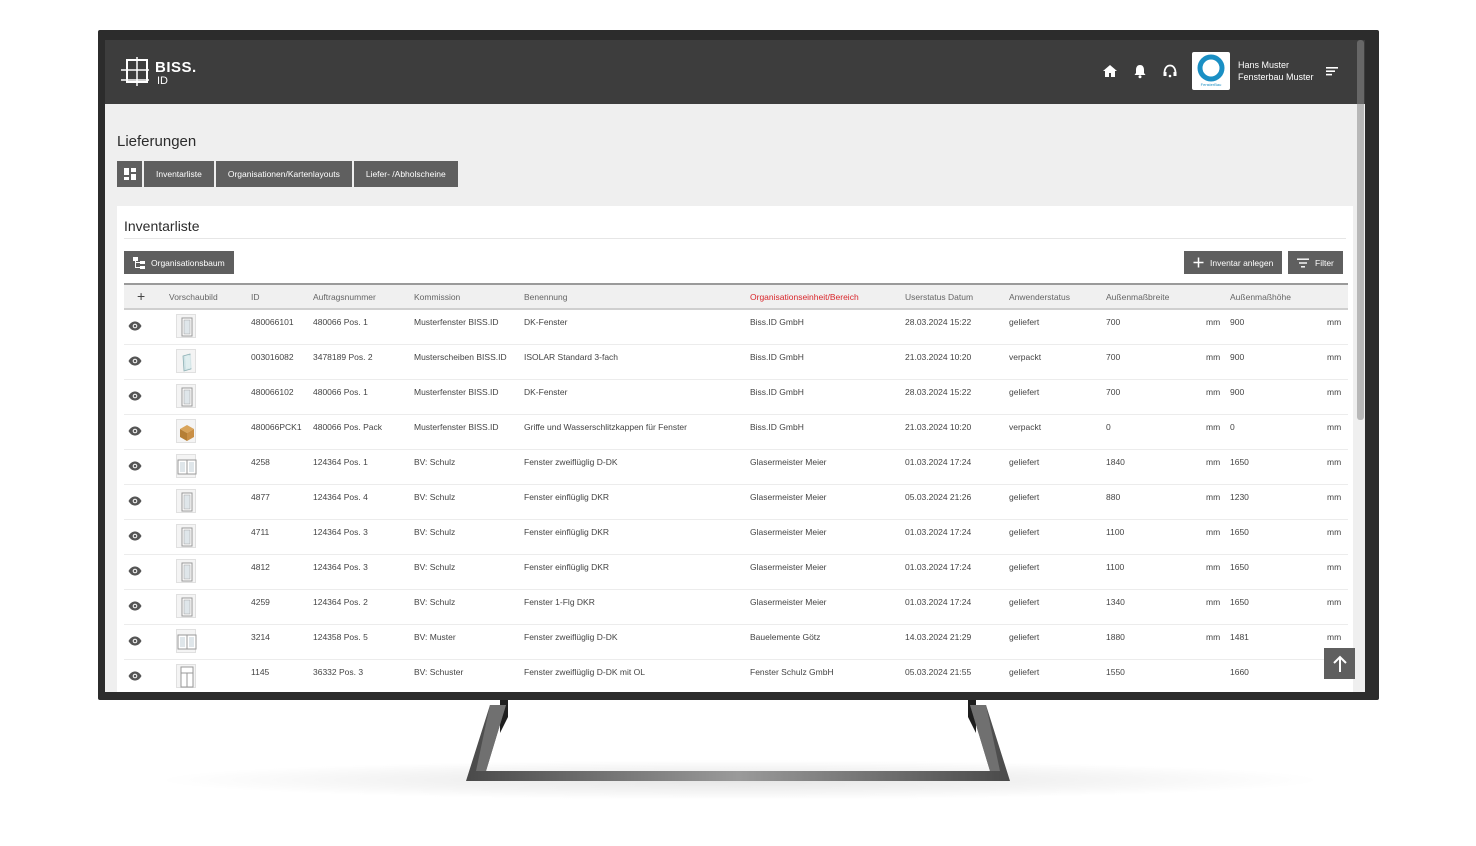  Describe the element at coordinates (179, 174) in the screenshot. I see `tab-inventarliste: Inventarliste` at that location.